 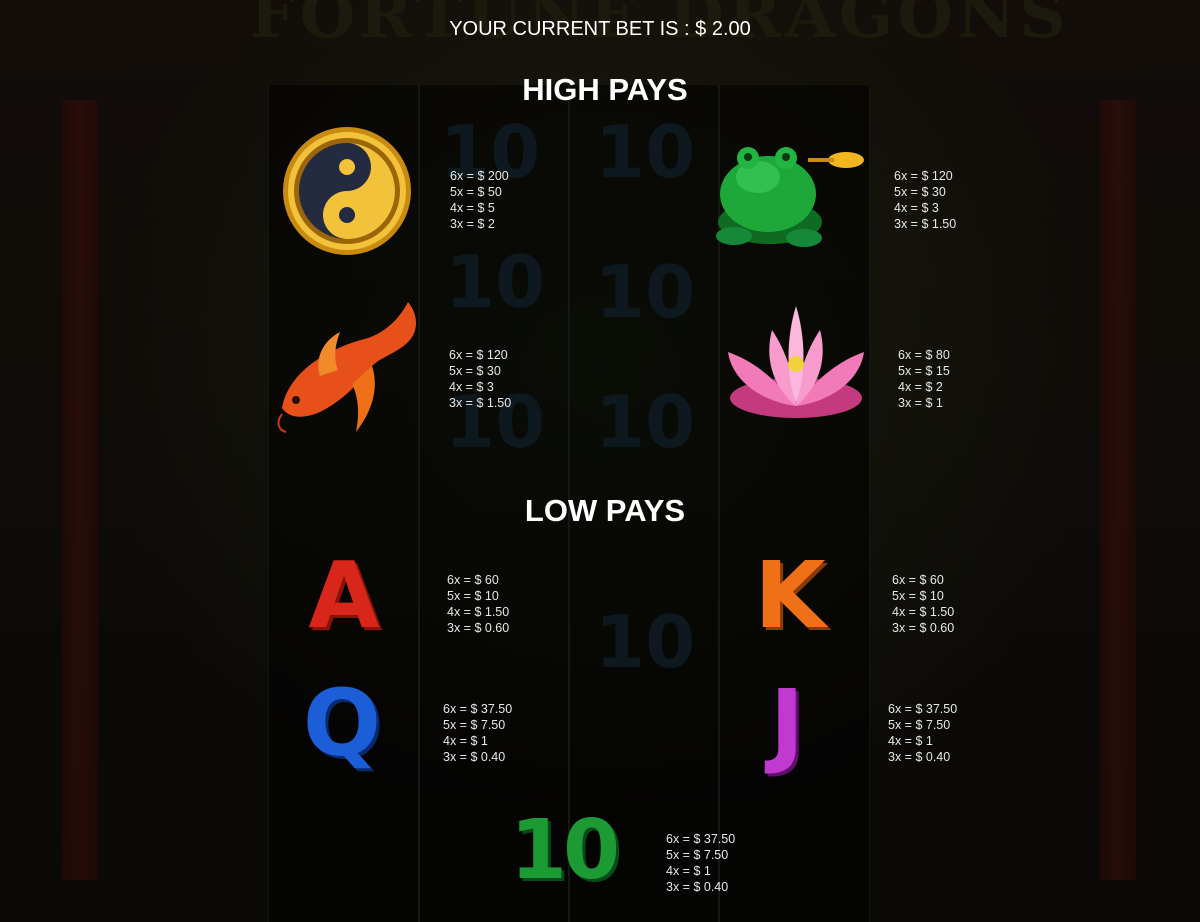 What do you see at coordinates (924, 379) in the screenshot?
I see `lotus-paytable: 6x = $ 80 5x = $ 15 4x = $ 2 3x = $ 1` at bounding box center [924, 379].